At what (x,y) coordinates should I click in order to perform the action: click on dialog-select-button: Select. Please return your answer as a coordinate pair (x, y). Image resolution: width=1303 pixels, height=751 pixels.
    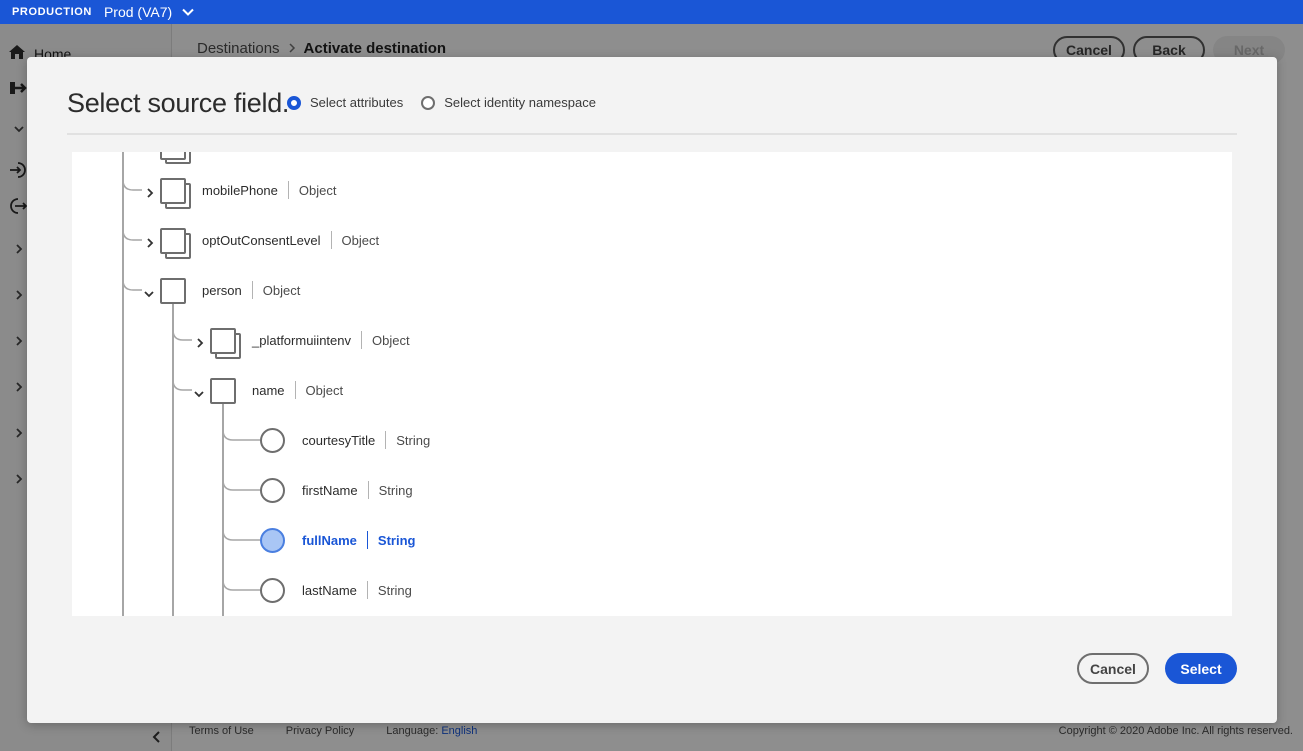
    Looking at the image, I should click on (1201, 668).